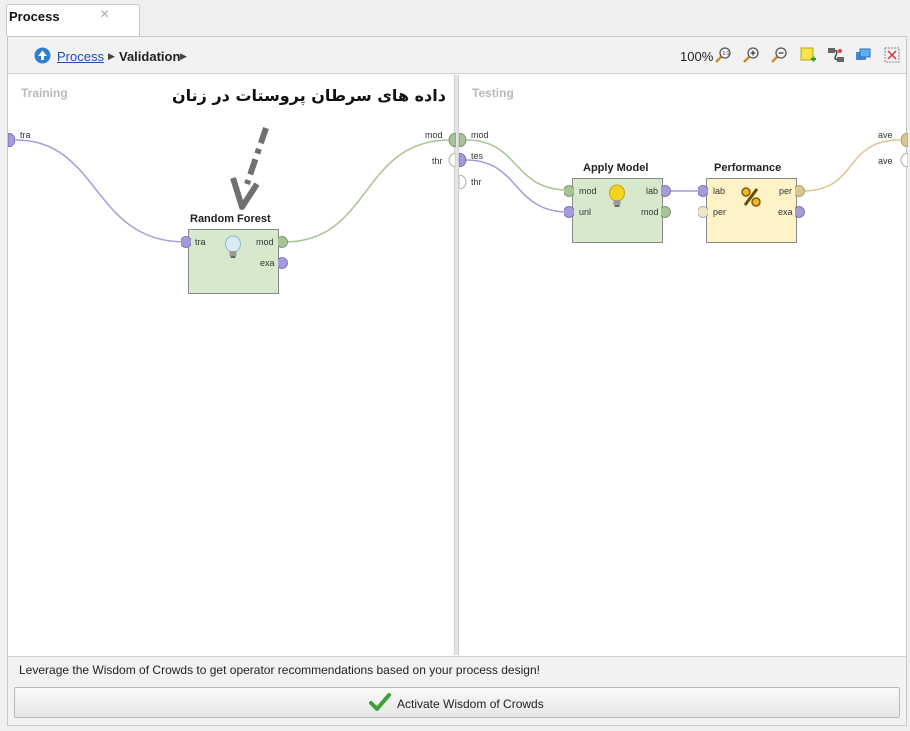  I want to click on checkmark-icon, so click(380, 702).